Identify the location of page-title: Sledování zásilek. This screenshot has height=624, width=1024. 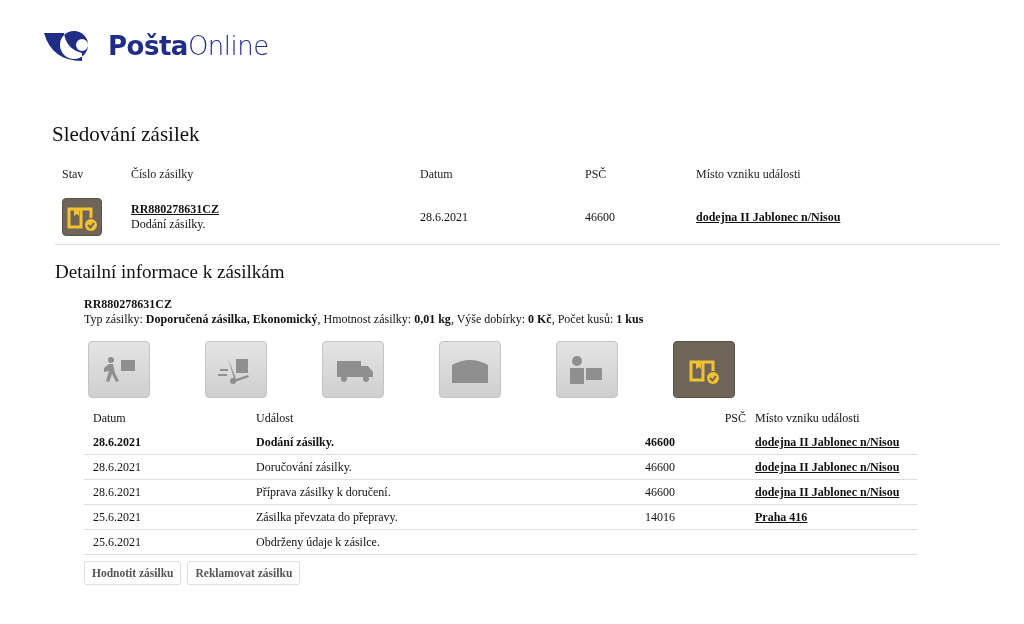
(126, 134).